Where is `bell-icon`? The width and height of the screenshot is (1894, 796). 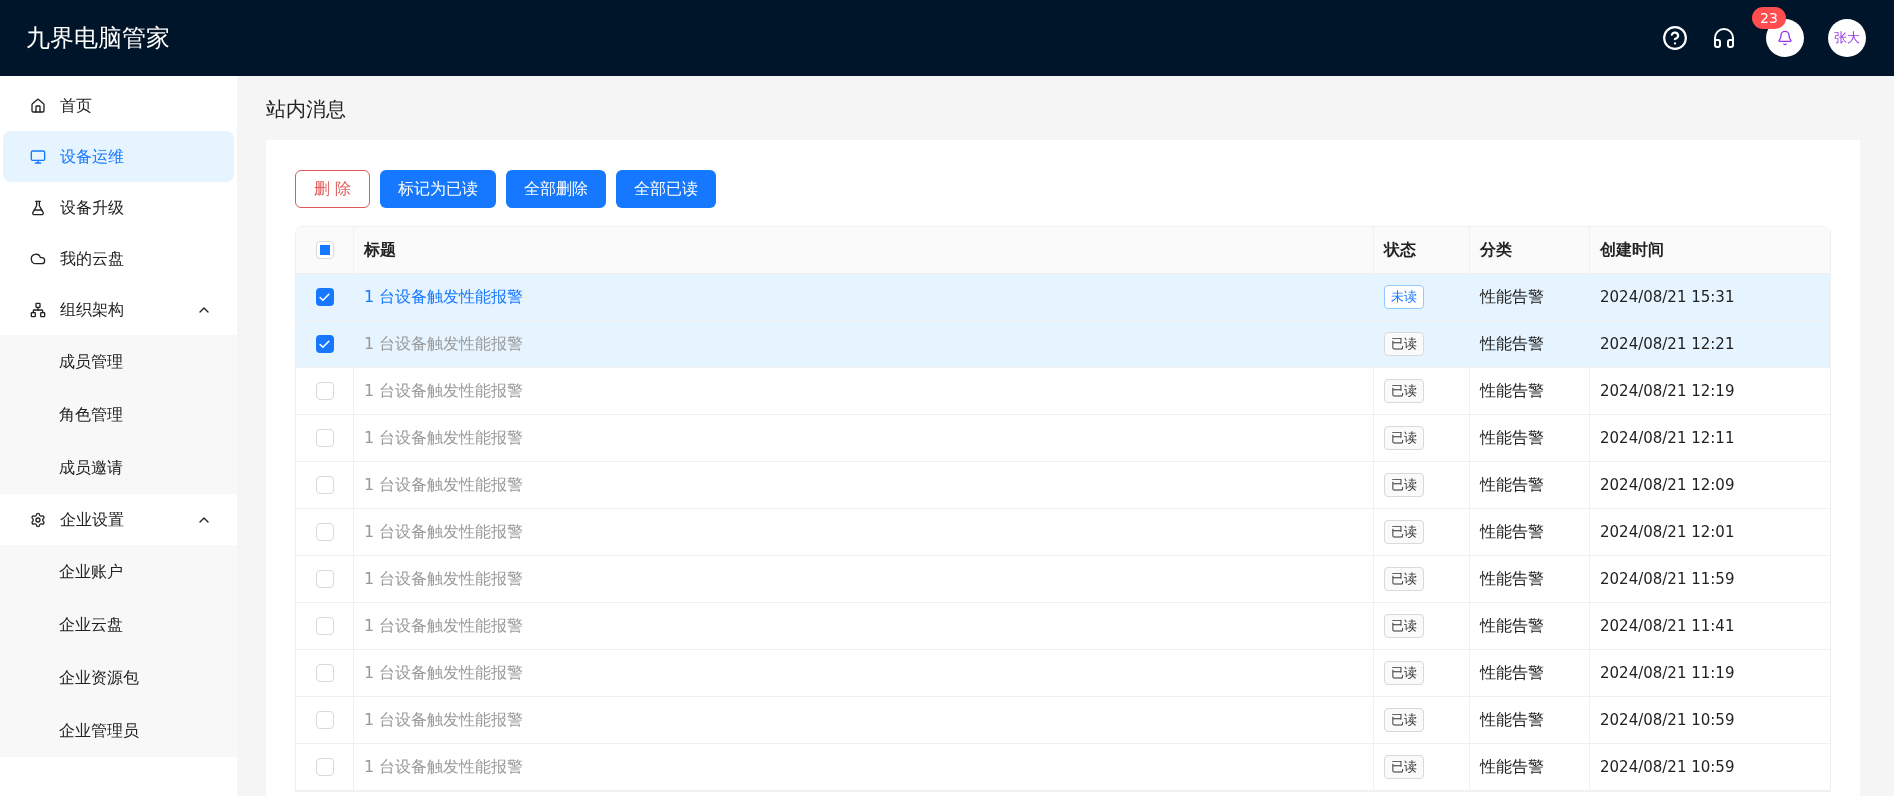
bell-icon is located at coordinates (1785, 38).